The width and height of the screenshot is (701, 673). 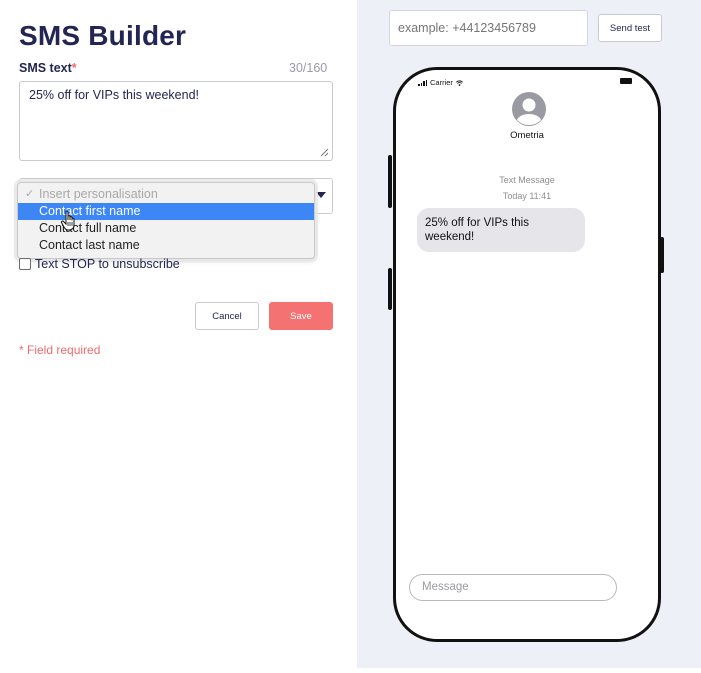 What do you see at coordinates (626, 81) in the screenshot?
I see `battery-icon` at bounding box center [626, 81].